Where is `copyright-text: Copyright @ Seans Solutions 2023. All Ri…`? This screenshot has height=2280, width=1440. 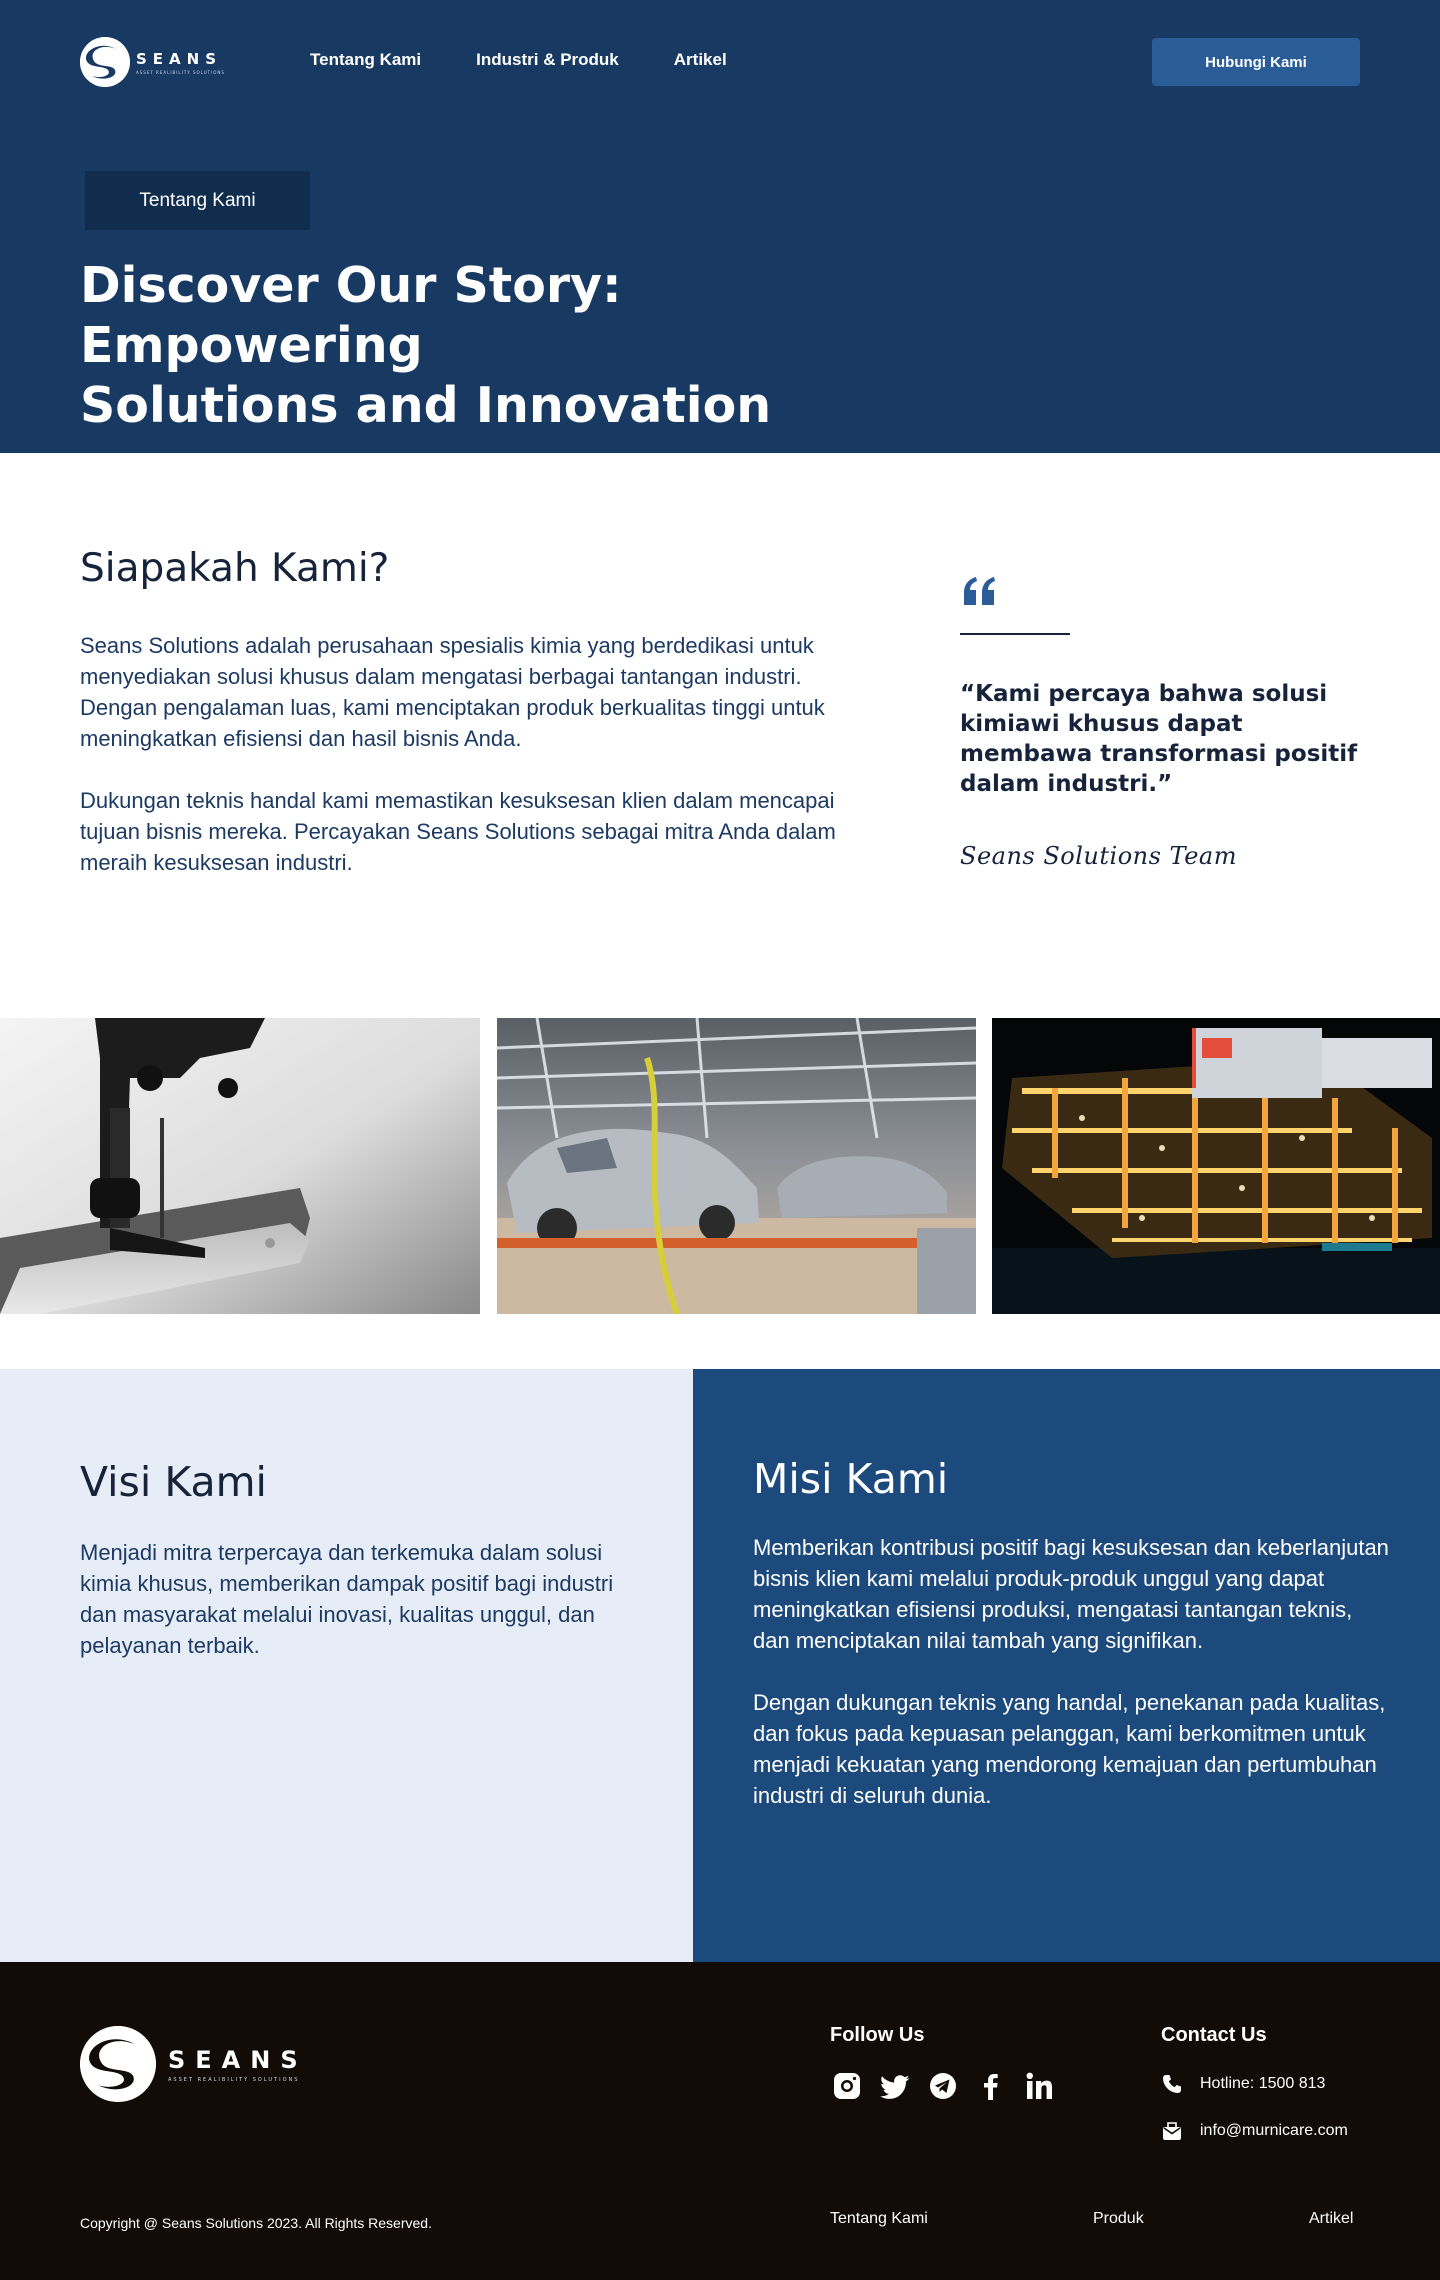 copyright-text: Copyright @ Seans Solutions 2023. All Ri… is located at coordinates (256, 2223).